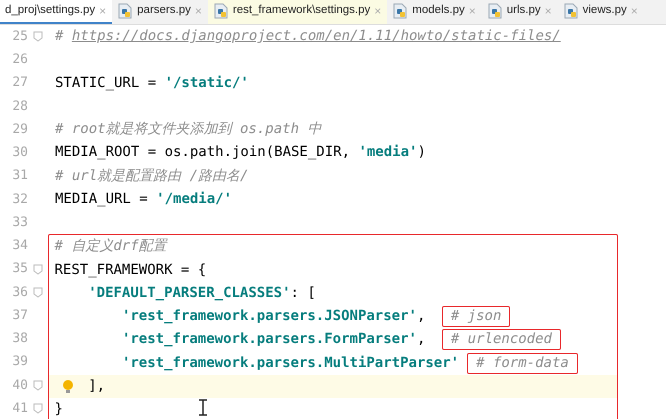 The image size is (666, 419). What do you see at coordinates (388, 152) in the screenshot?
I see `code-text: 'media'` at bounding box center [388, 152].